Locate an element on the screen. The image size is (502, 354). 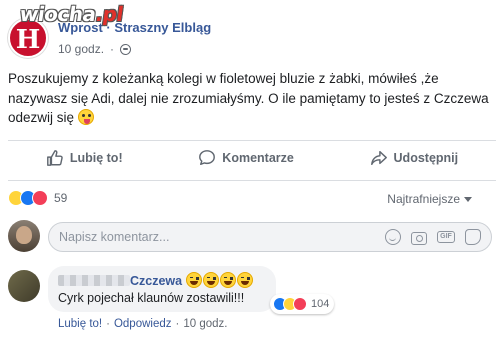
reaction-count: 59 is located at coordinates (61, 198).